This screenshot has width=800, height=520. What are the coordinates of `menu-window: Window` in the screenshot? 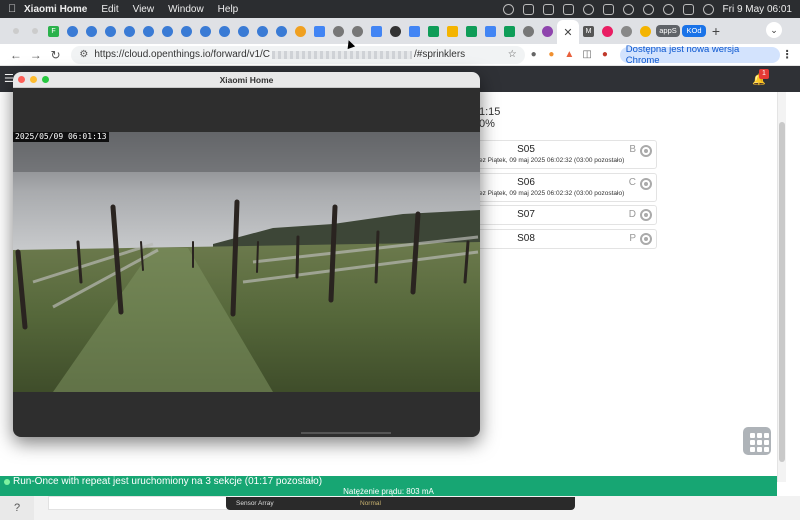 It's located at (186, 9).